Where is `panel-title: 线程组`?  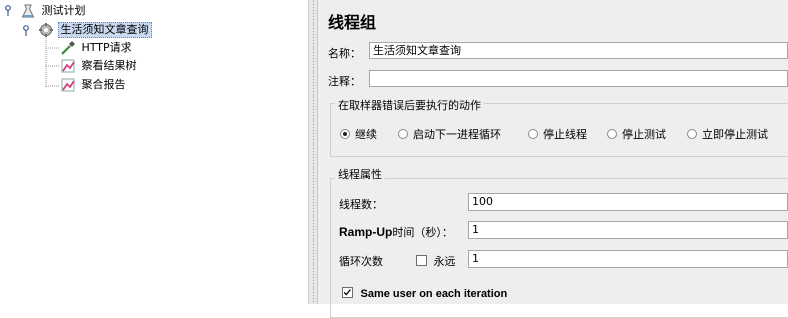
panel-title: 线程组 is located at coordinates (352, 22).